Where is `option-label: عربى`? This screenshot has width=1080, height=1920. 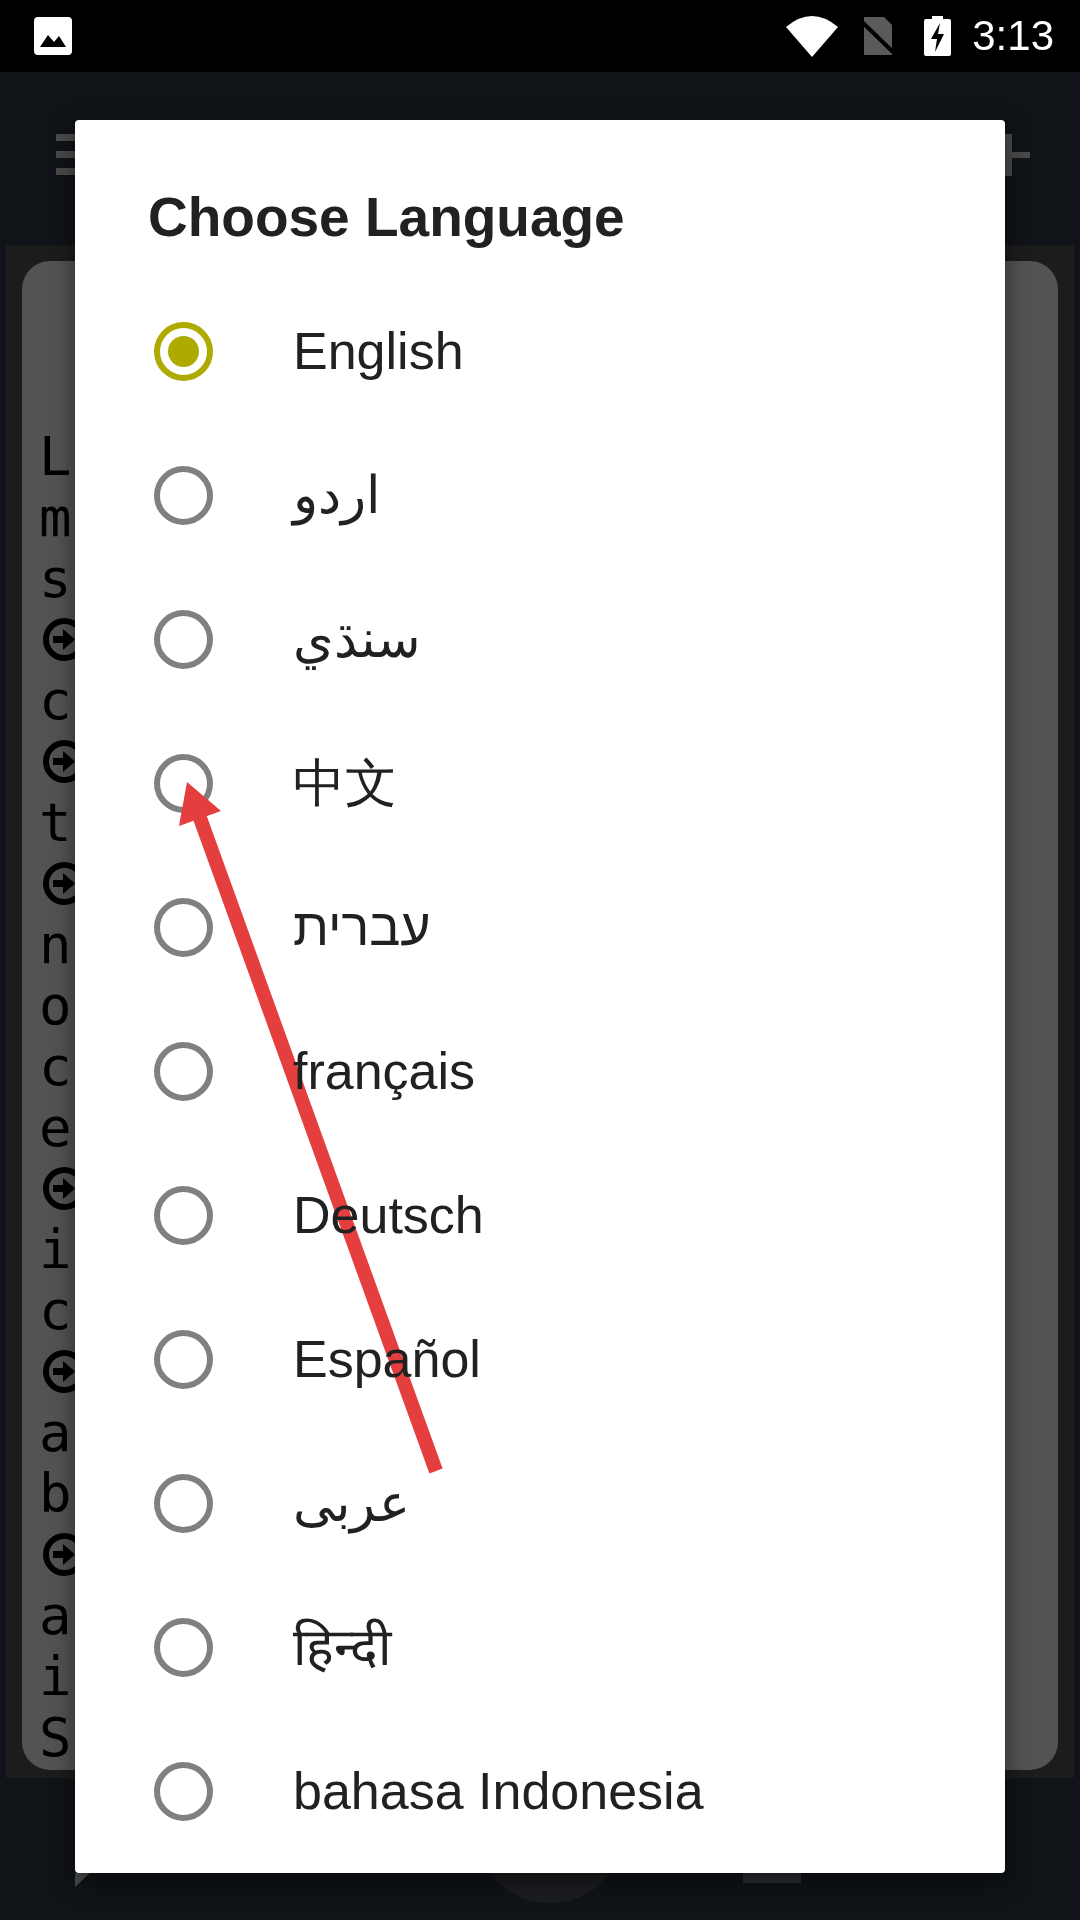
option-label: عربى is located at coordinates (351, 1504).